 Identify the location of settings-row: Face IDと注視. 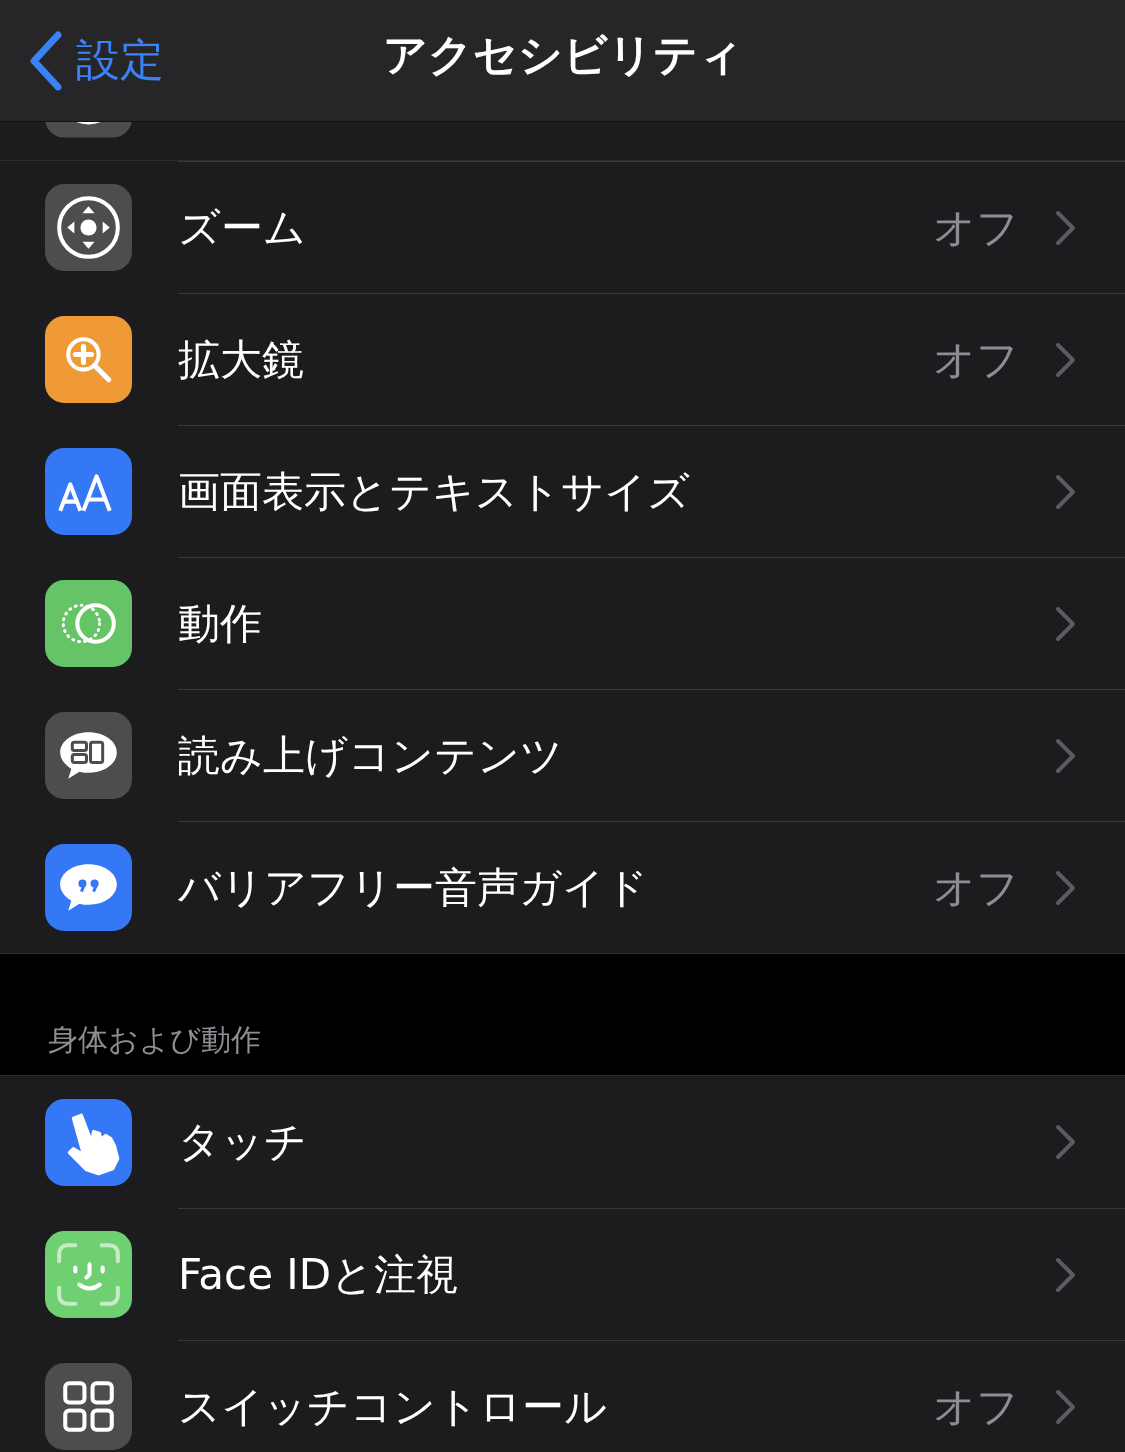
(562, 1274).